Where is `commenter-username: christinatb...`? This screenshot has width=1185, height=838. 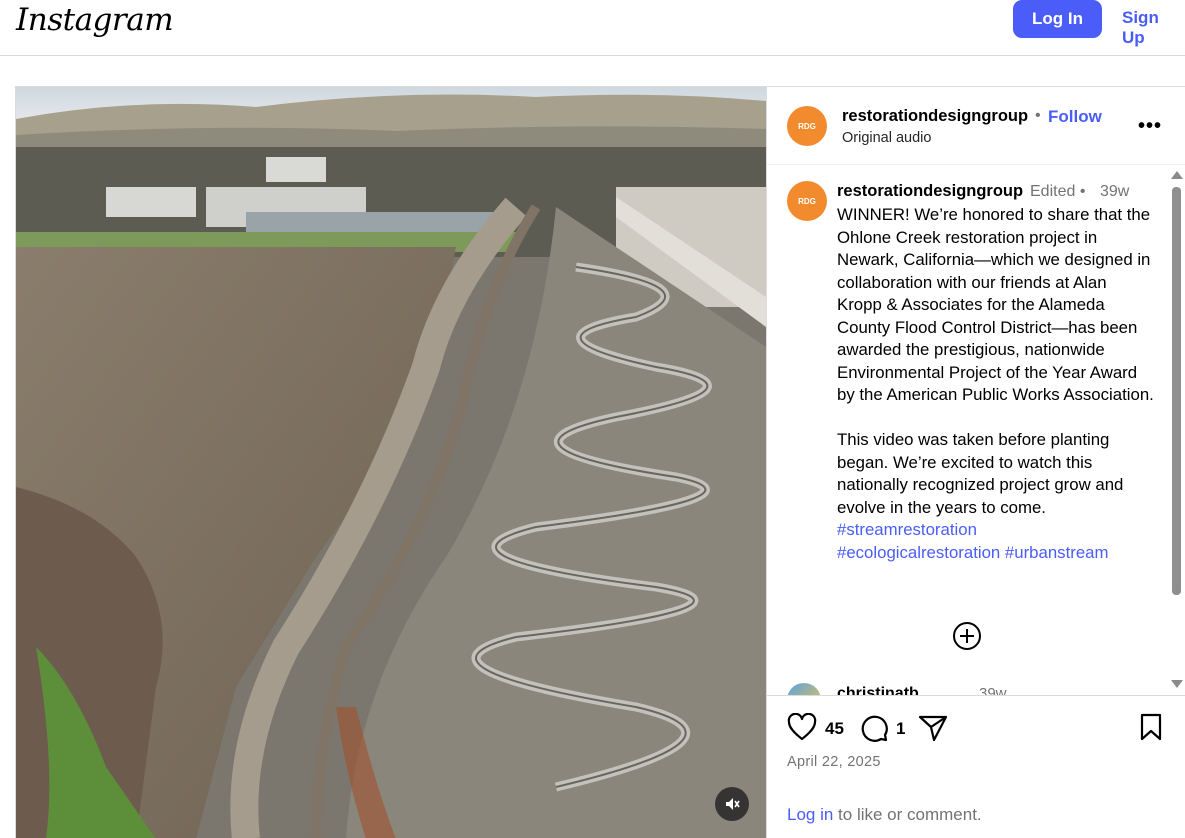 commenter-username: christinatb... is located at coordinates (884, 690).